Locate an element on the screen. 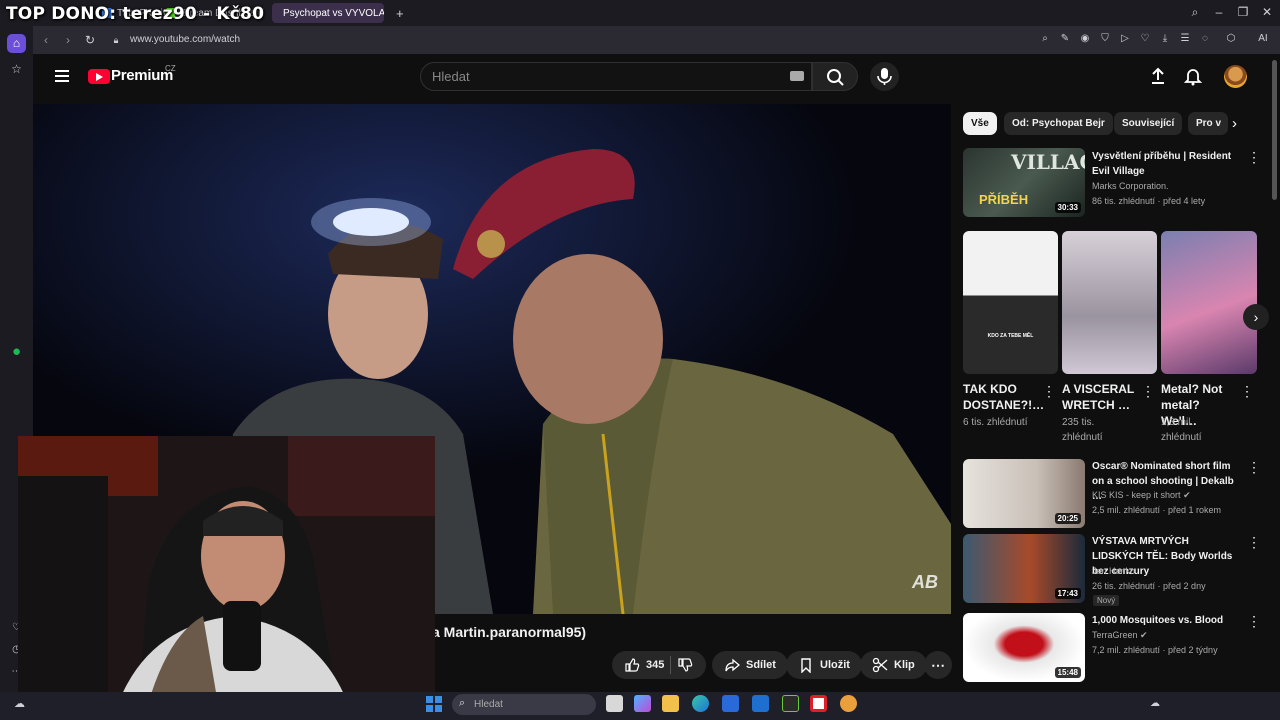  new-tab-button: + is located at coordinates (398, 13).